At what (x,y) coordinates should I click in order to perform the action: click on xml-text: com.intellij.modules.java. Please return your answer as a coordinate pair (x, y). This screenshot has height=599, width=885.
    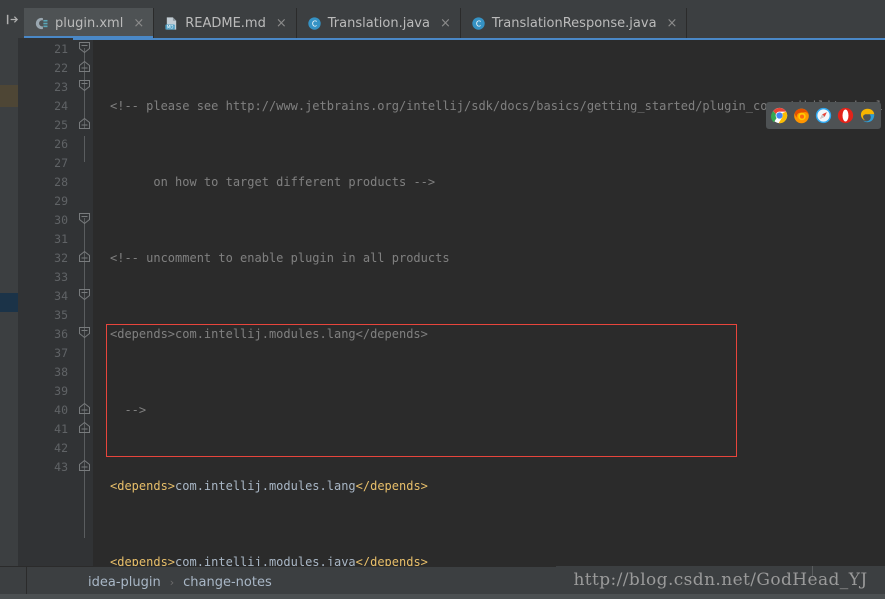
    Looking at the image, I should click on (265, 560).